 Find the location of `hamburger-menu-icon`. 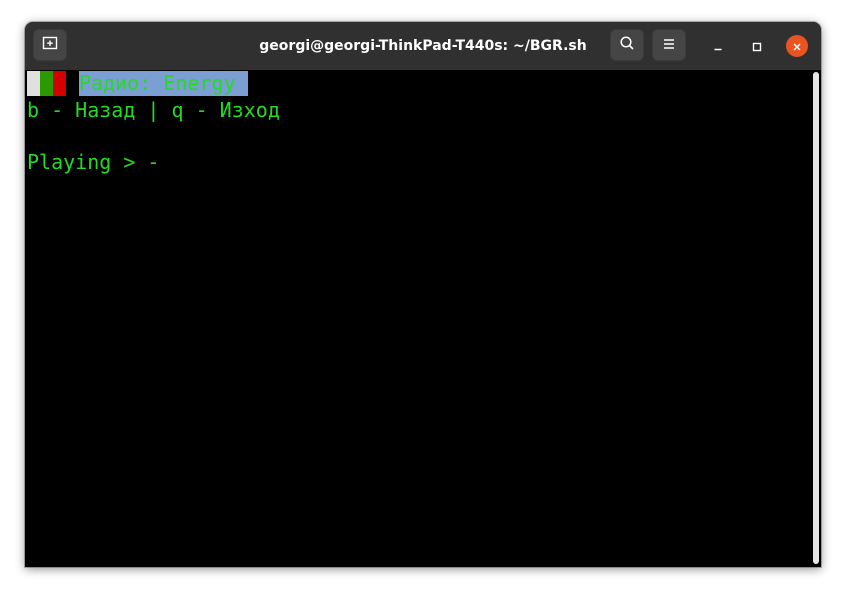

hamburger-menu-icon is located at coordinates (669, 45).